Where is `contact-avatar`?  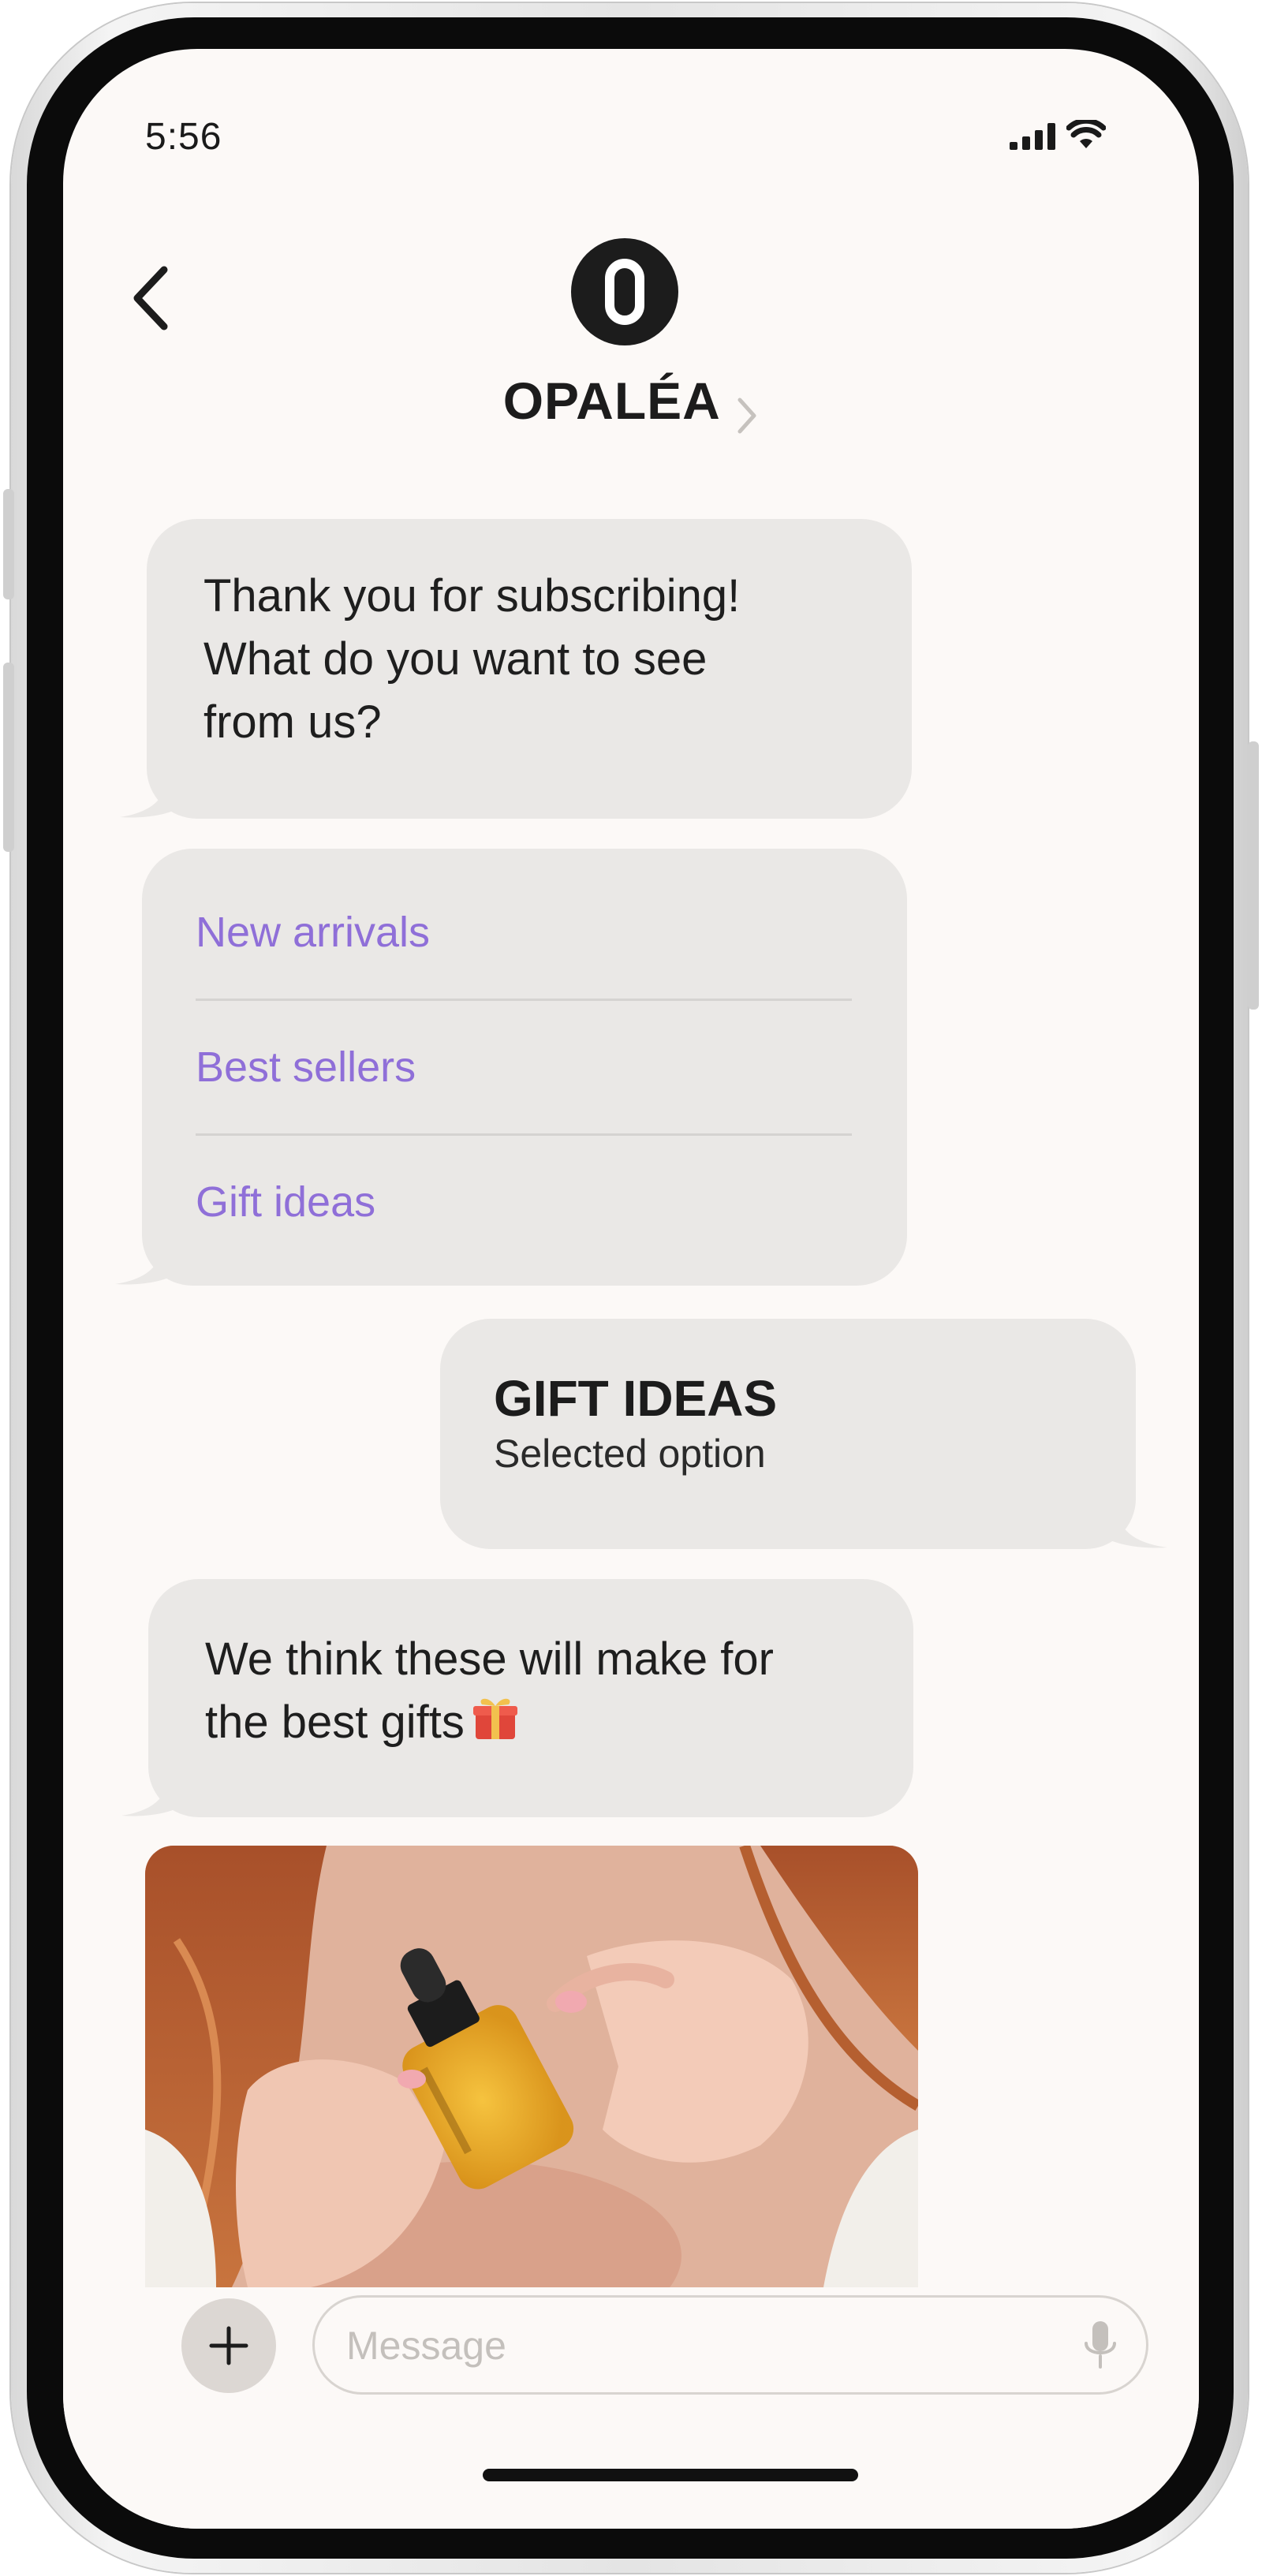
contact-avatar is located at coordinates (624, 291).